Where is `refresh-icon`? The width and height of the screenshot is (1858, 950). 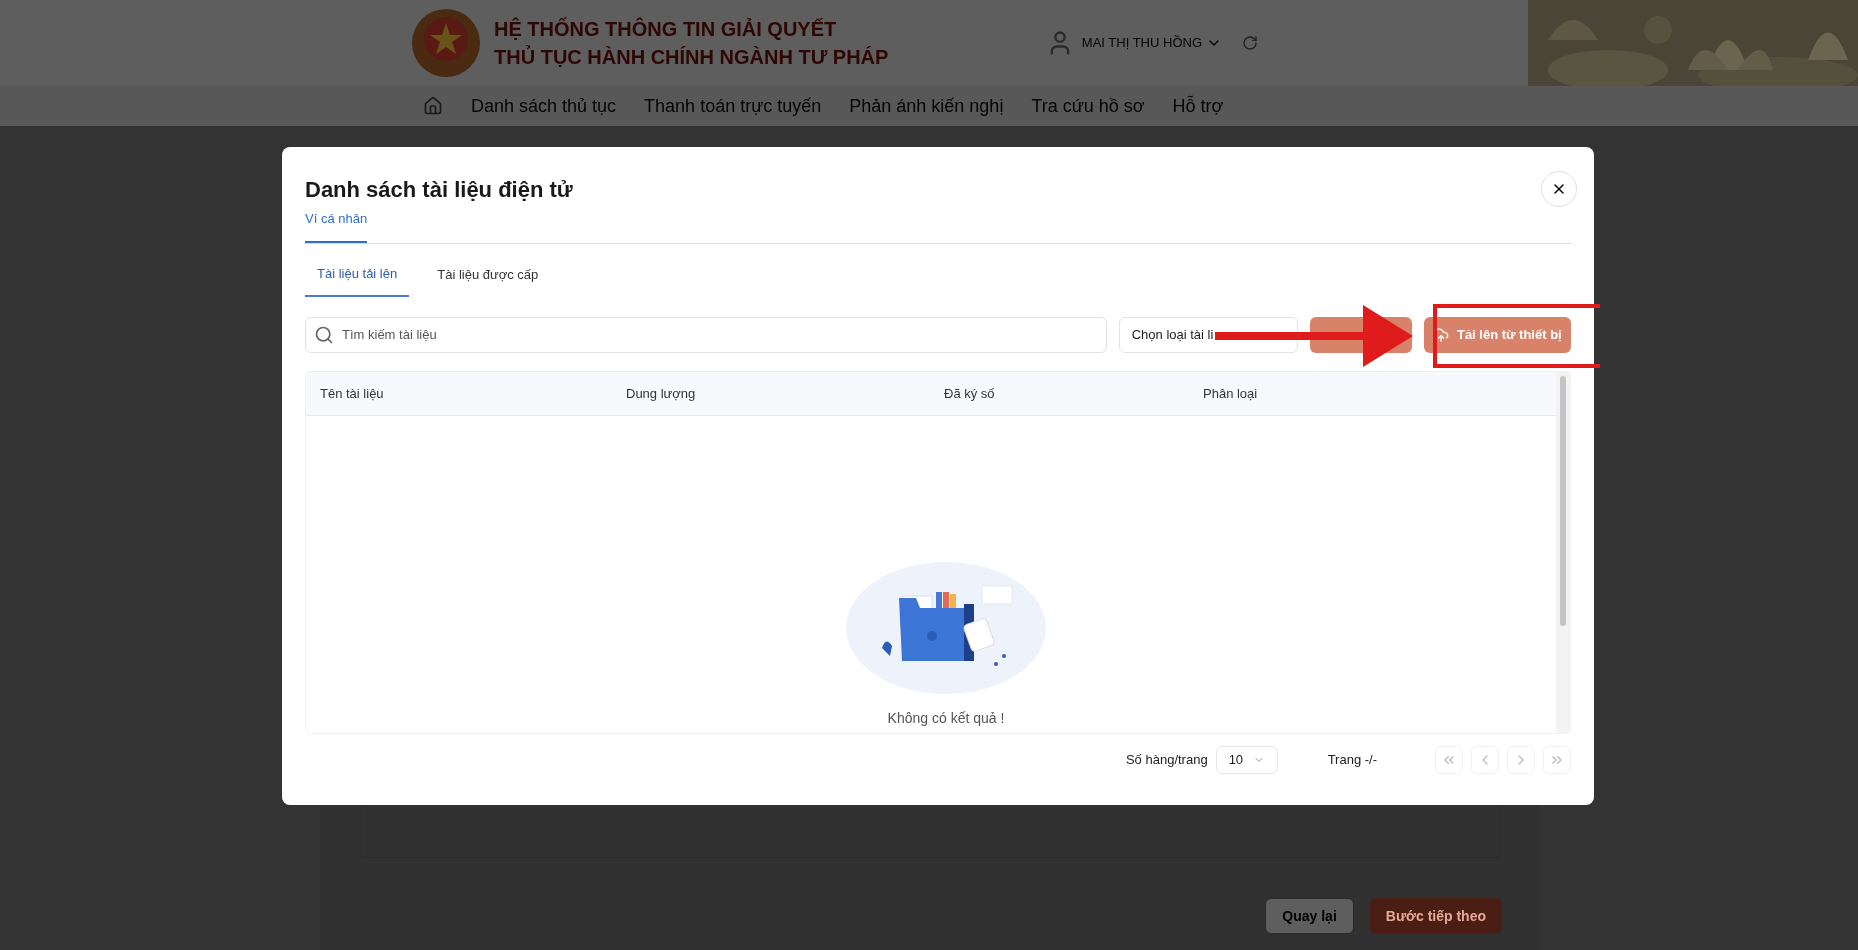
refresh-icon is located at coordinates (1250, 43).